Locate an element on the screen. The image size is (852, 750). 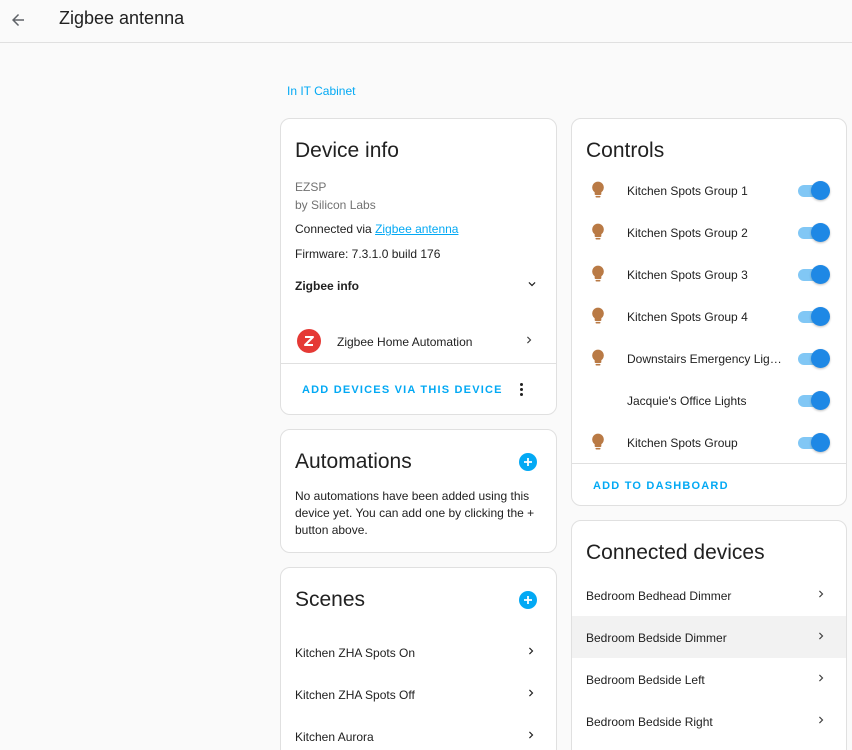
control-label: Kitchen Spots Group 1 is located at coordinates (687, 191).